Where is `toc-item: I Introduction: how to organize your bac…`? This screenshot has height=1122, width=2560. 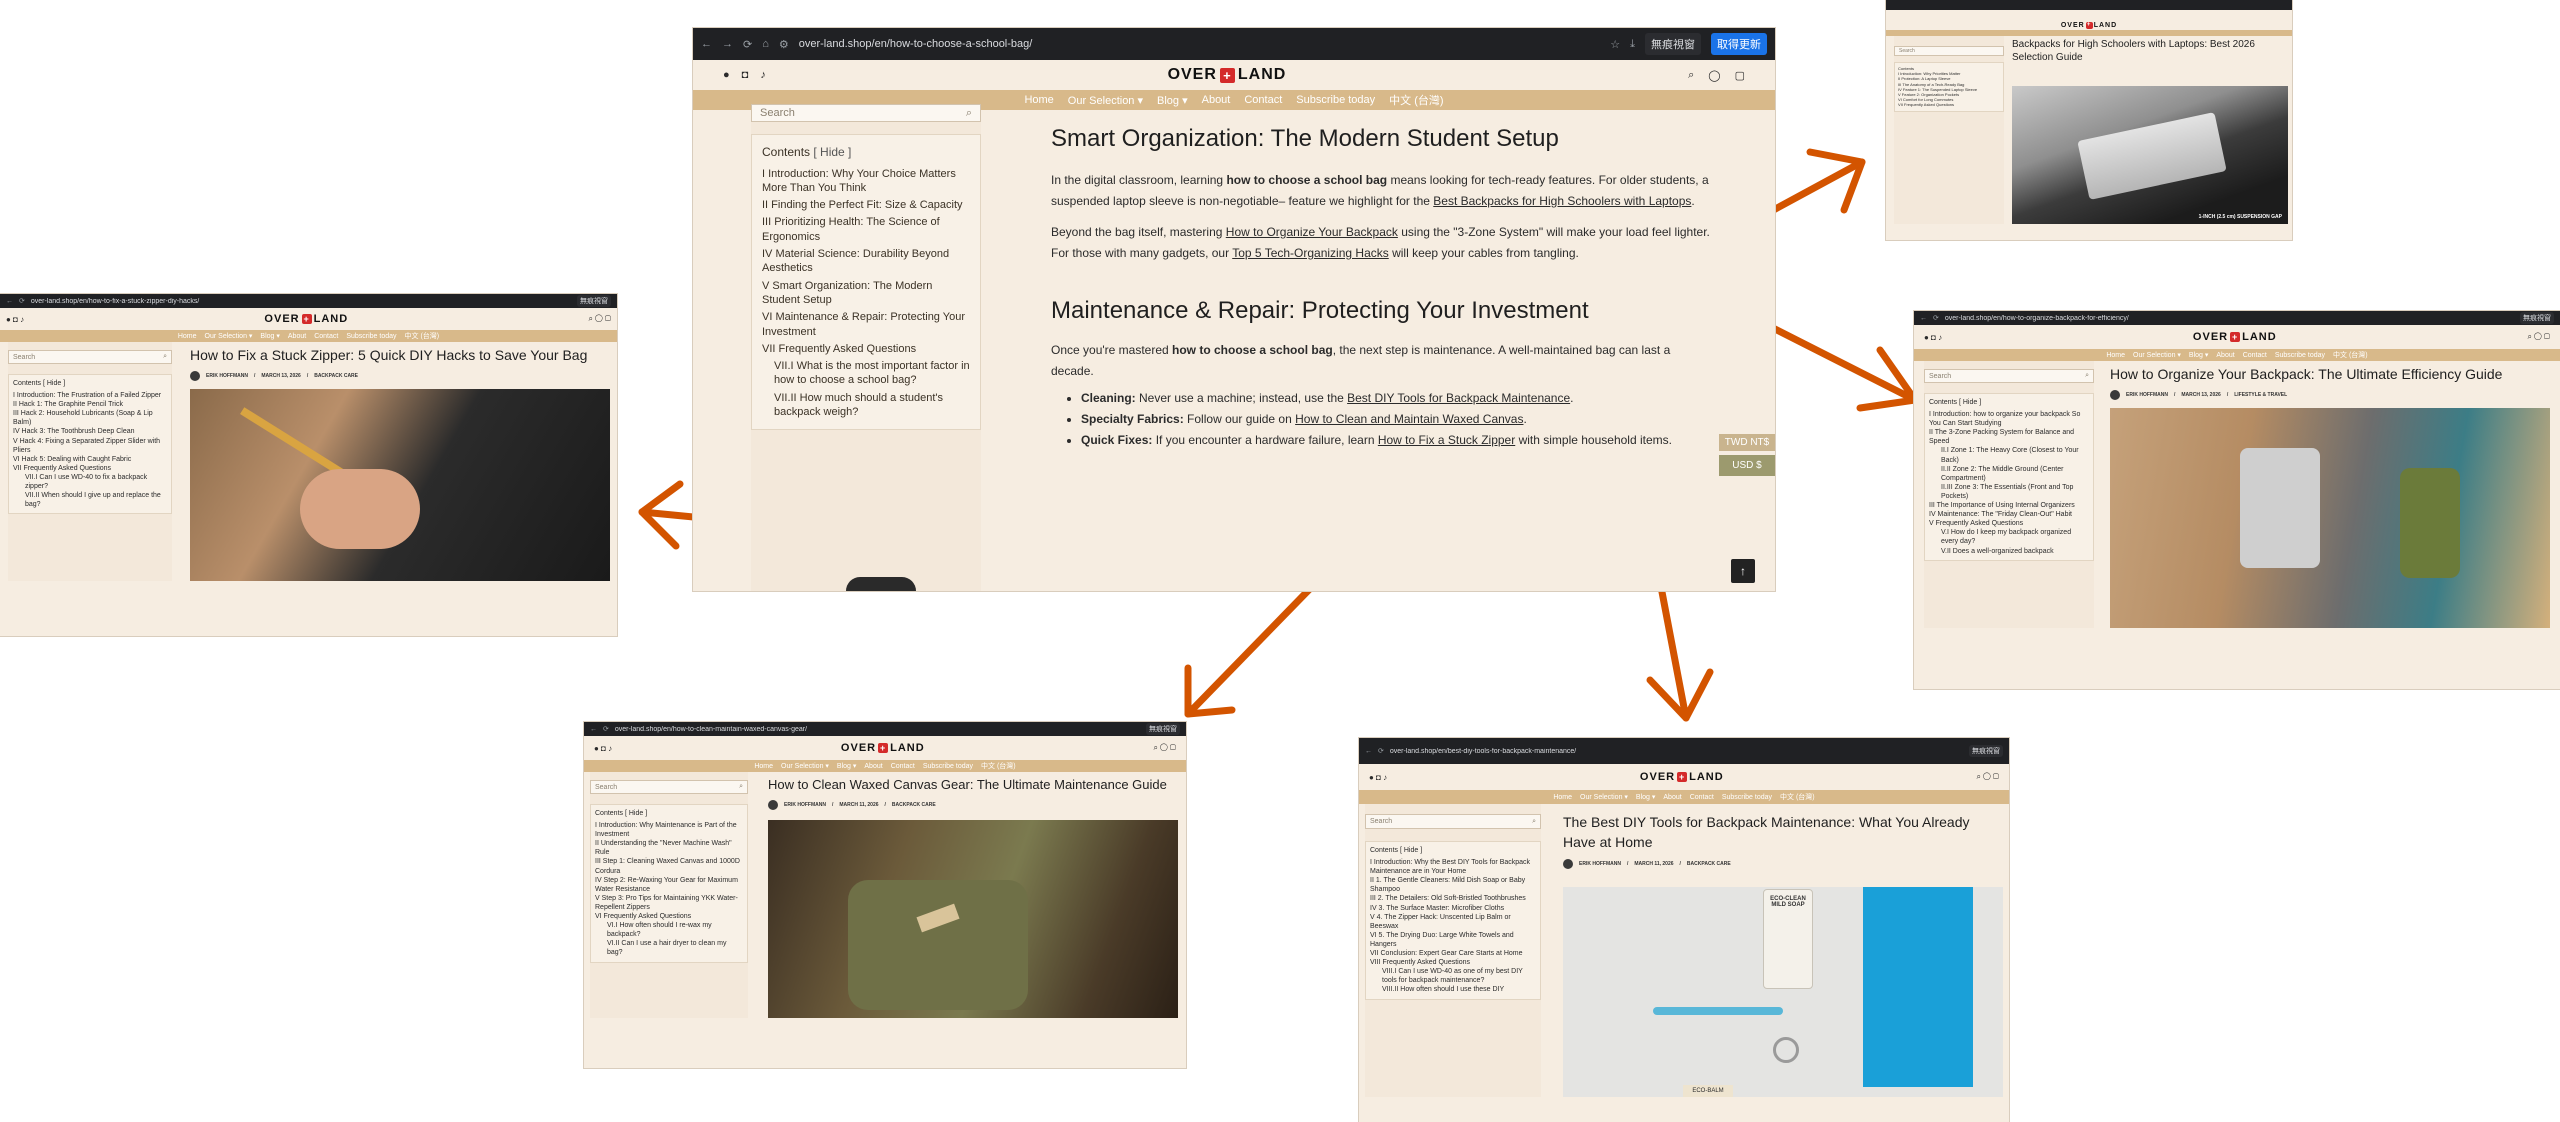
toc-item: I Introduction: how to organize your bac… is located at coordinates (2009, 419).